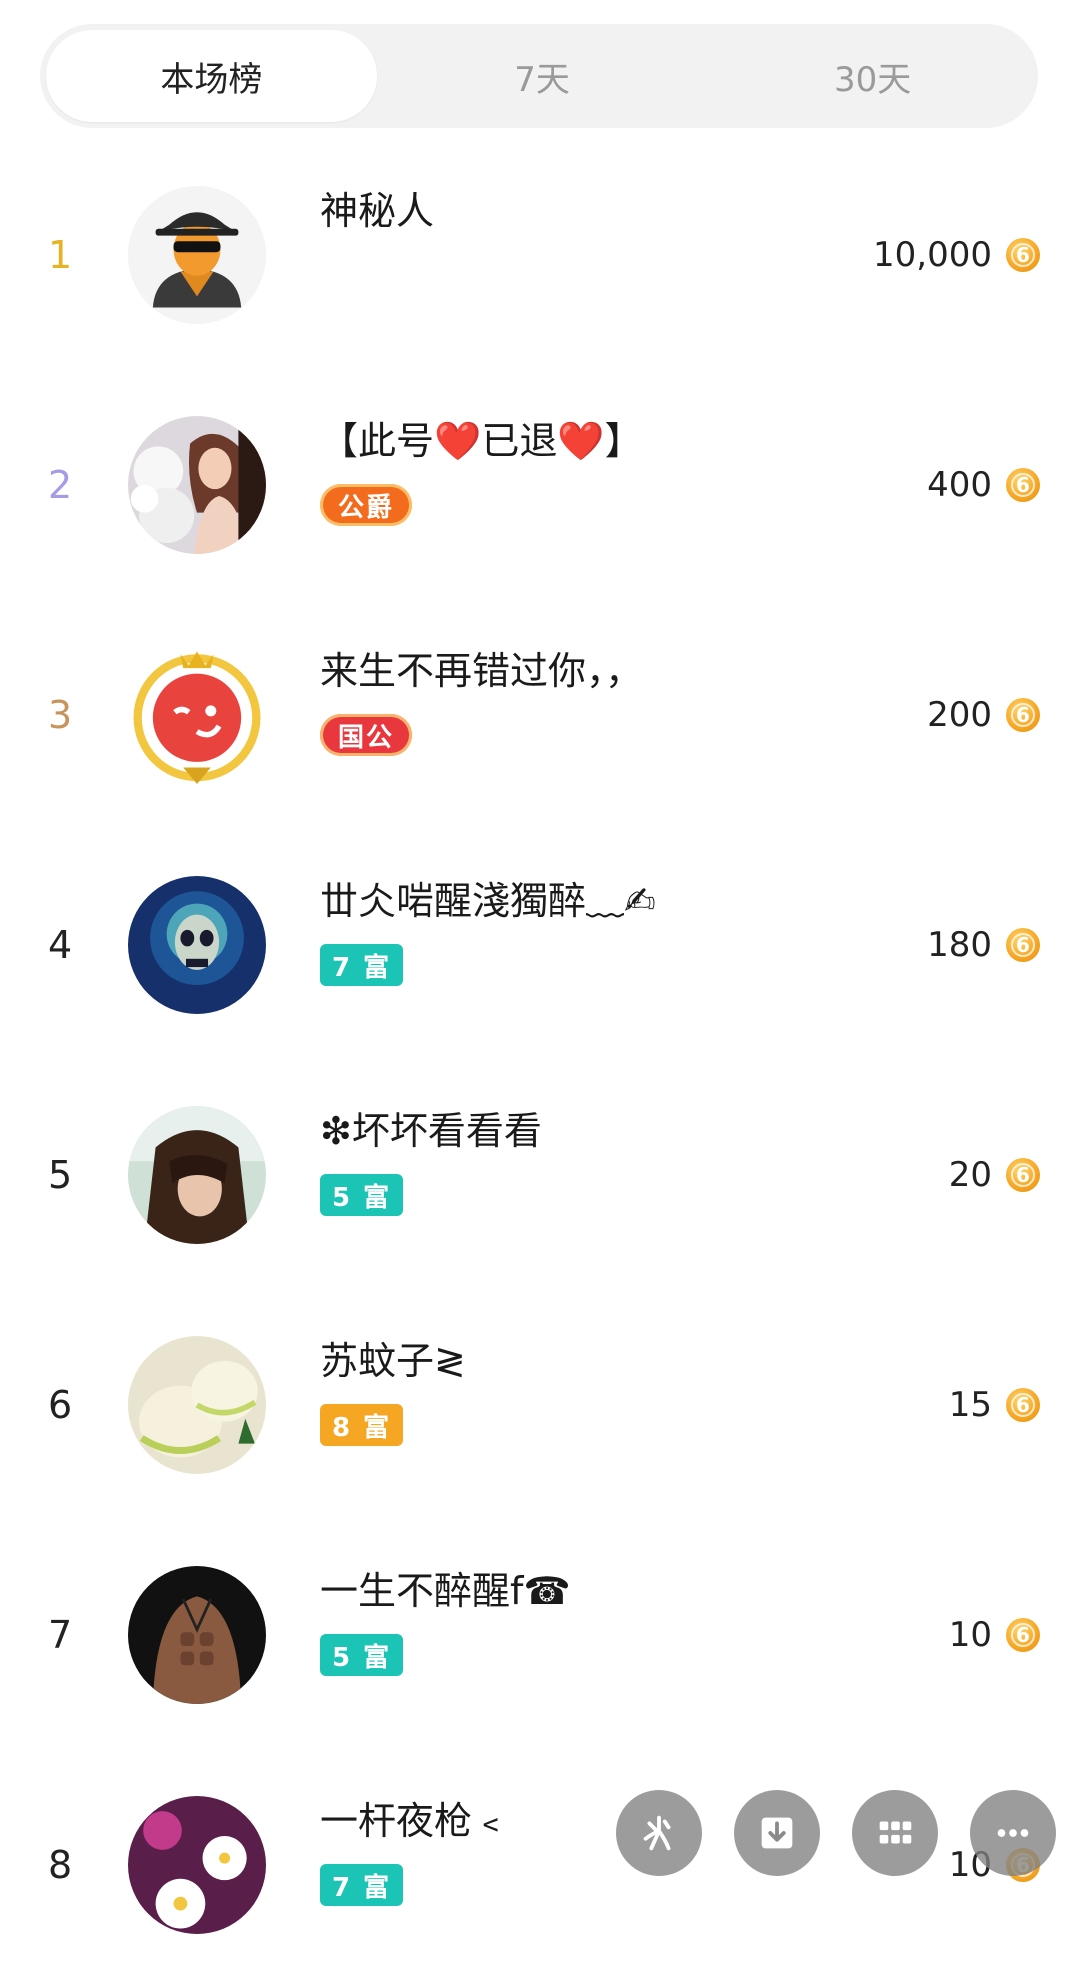  What do you see at coordinates (600, 1392) in the screenshot?
I see `user-info: 苏蚊子≷ 8 富` at bounding box center [600, 1392].